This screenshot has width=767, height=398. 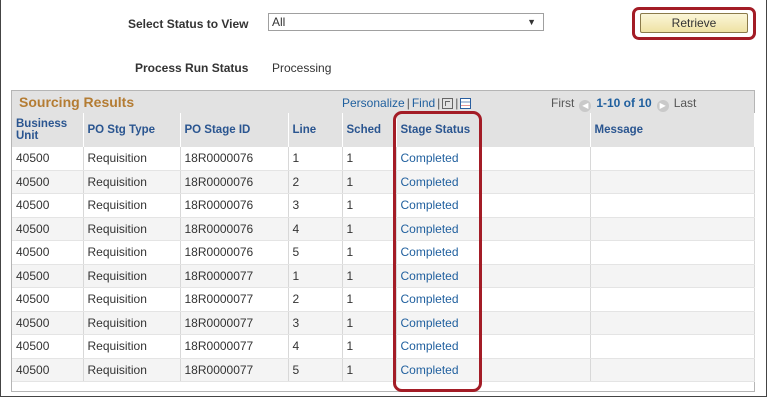 What do you see at coordinates (406, 22) in the screenshot?
I see `status-filter-select: All ▼` at bounding box center [406, 22].